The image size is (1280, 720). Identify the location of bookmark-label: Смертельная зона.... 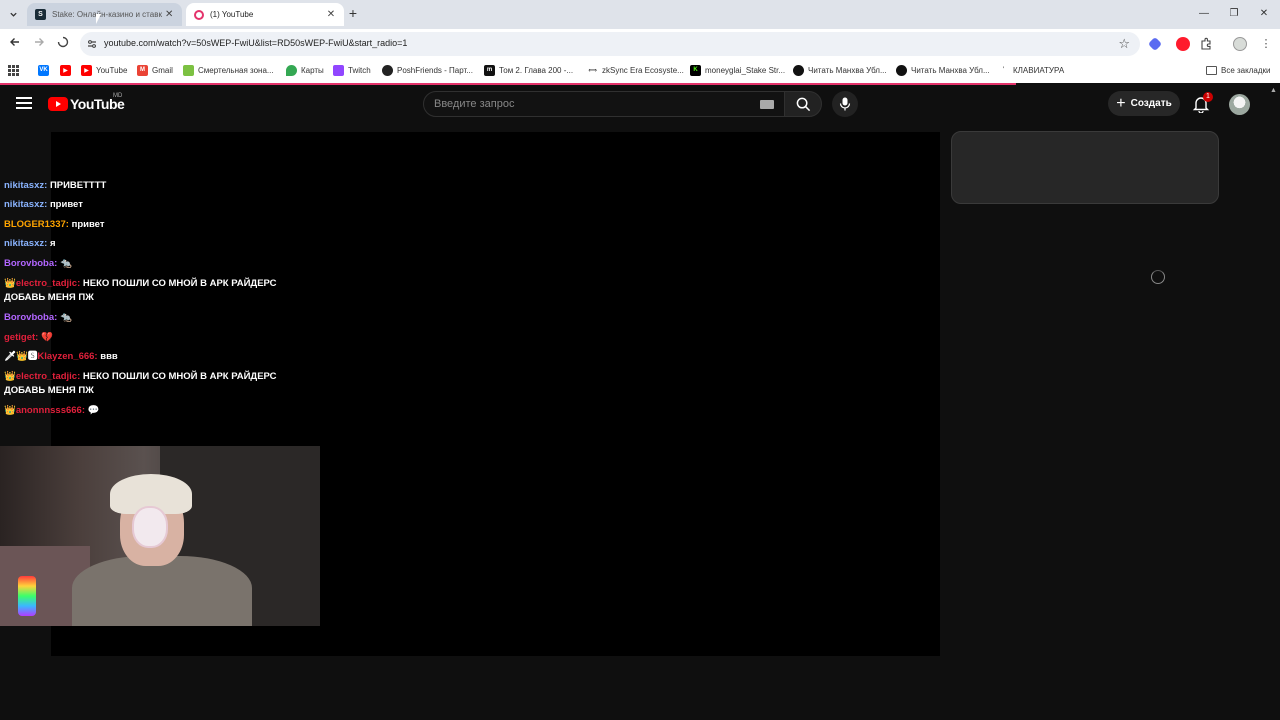
(236, 70).